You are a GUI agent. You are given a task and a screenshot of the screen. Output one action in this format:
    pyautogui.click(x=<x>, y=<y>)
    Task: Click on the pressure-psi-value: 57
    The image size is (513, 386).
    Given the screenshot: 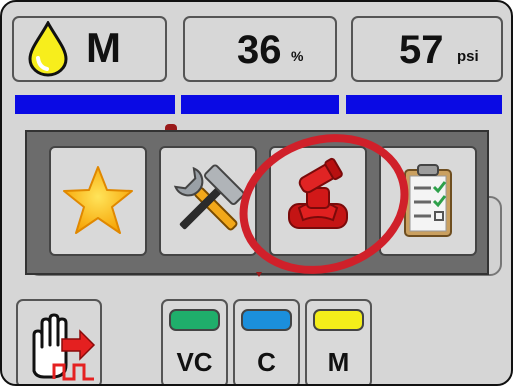 What is the action you would take?
    pyautogui.click(x=421, y=50)
    